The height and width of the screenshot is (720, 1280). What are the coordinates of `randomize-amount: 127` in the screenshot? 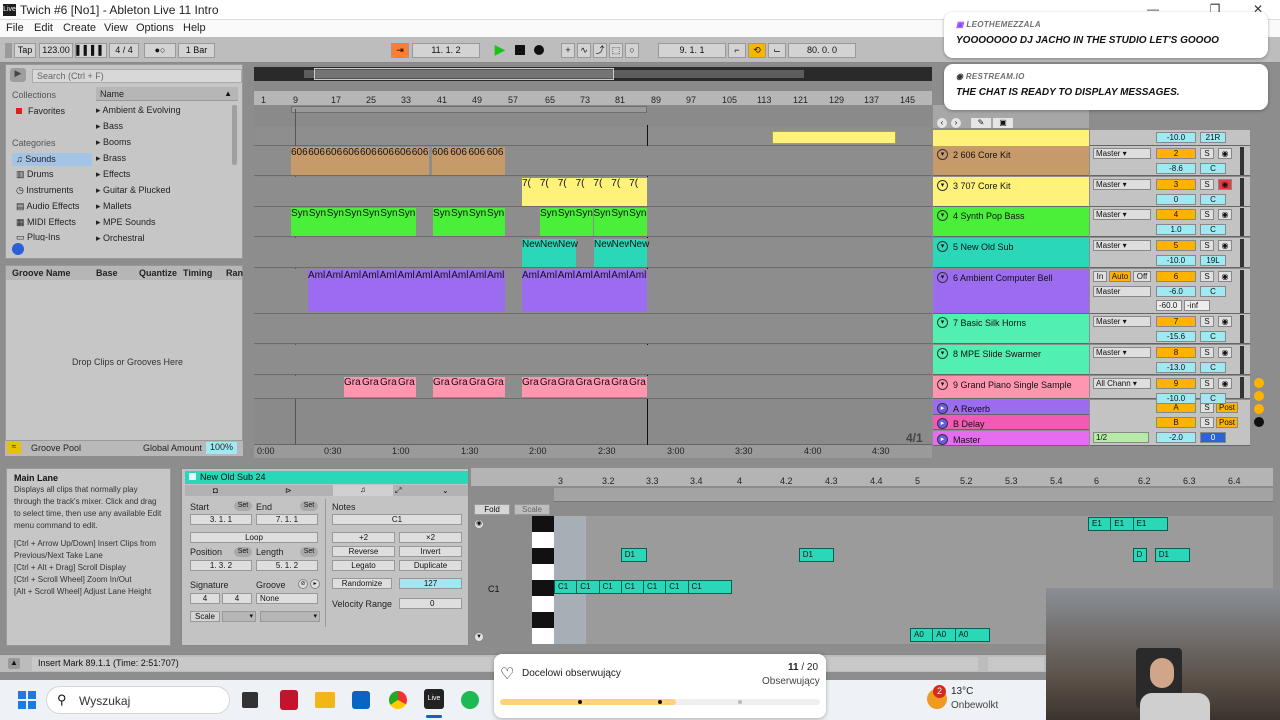 It's located at (430, 583).